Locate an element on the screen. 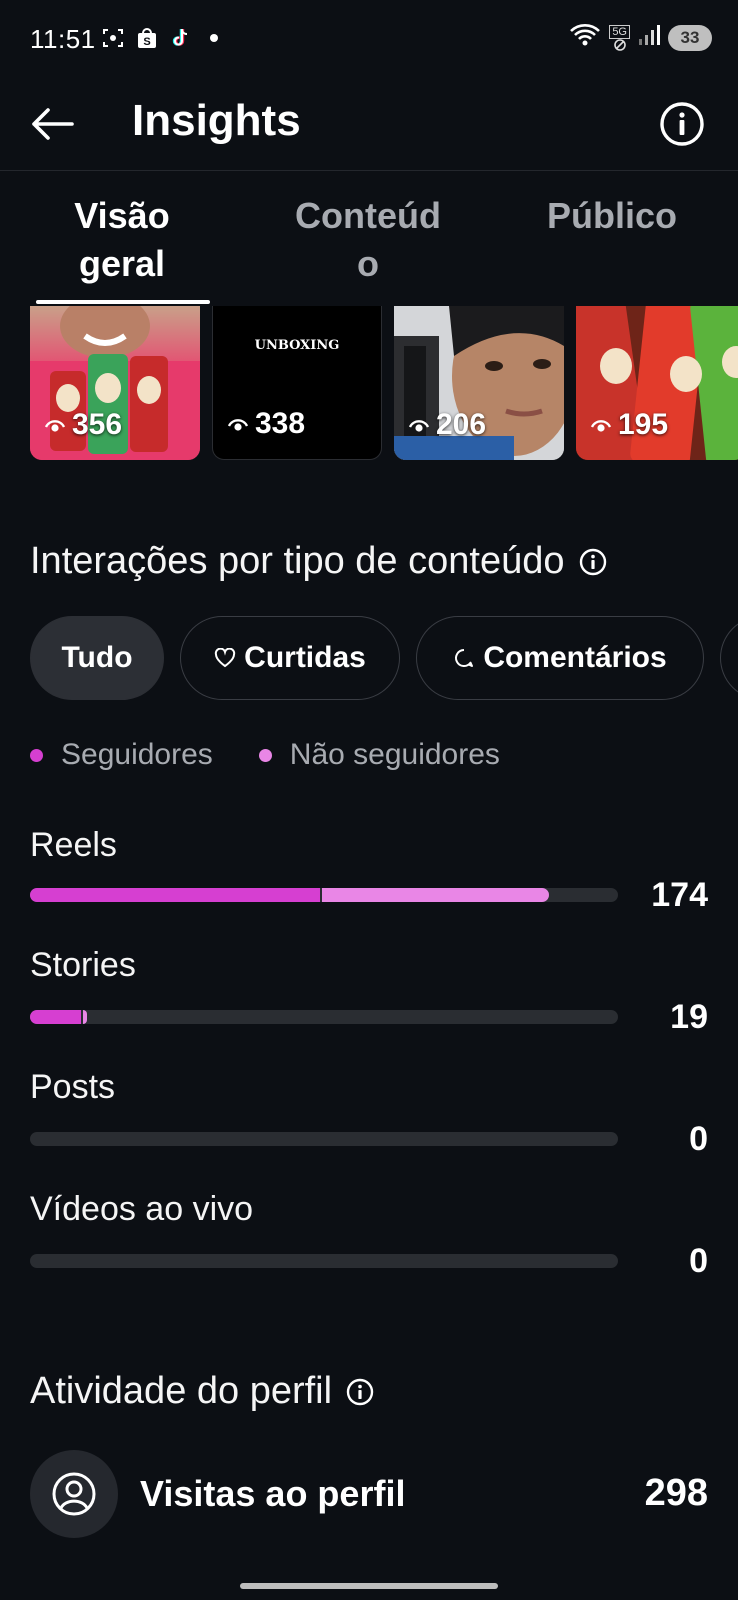 The width and height of the screenshot is (738, 1600). bar-segment-reels-non-followers is located at coordinates (435, 895).